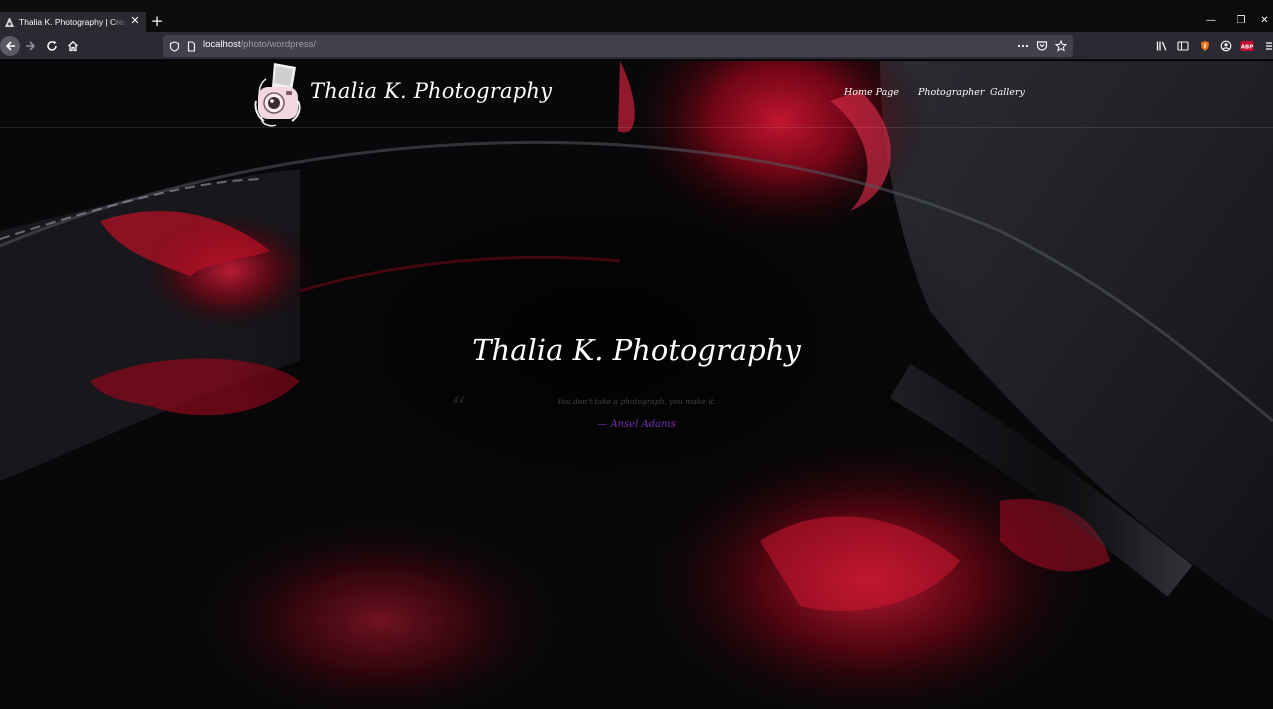  What do you see at coordinates (1268, 46) in the screenshot?
I see `hamburger-icon` at bounding box center [1268, 46].